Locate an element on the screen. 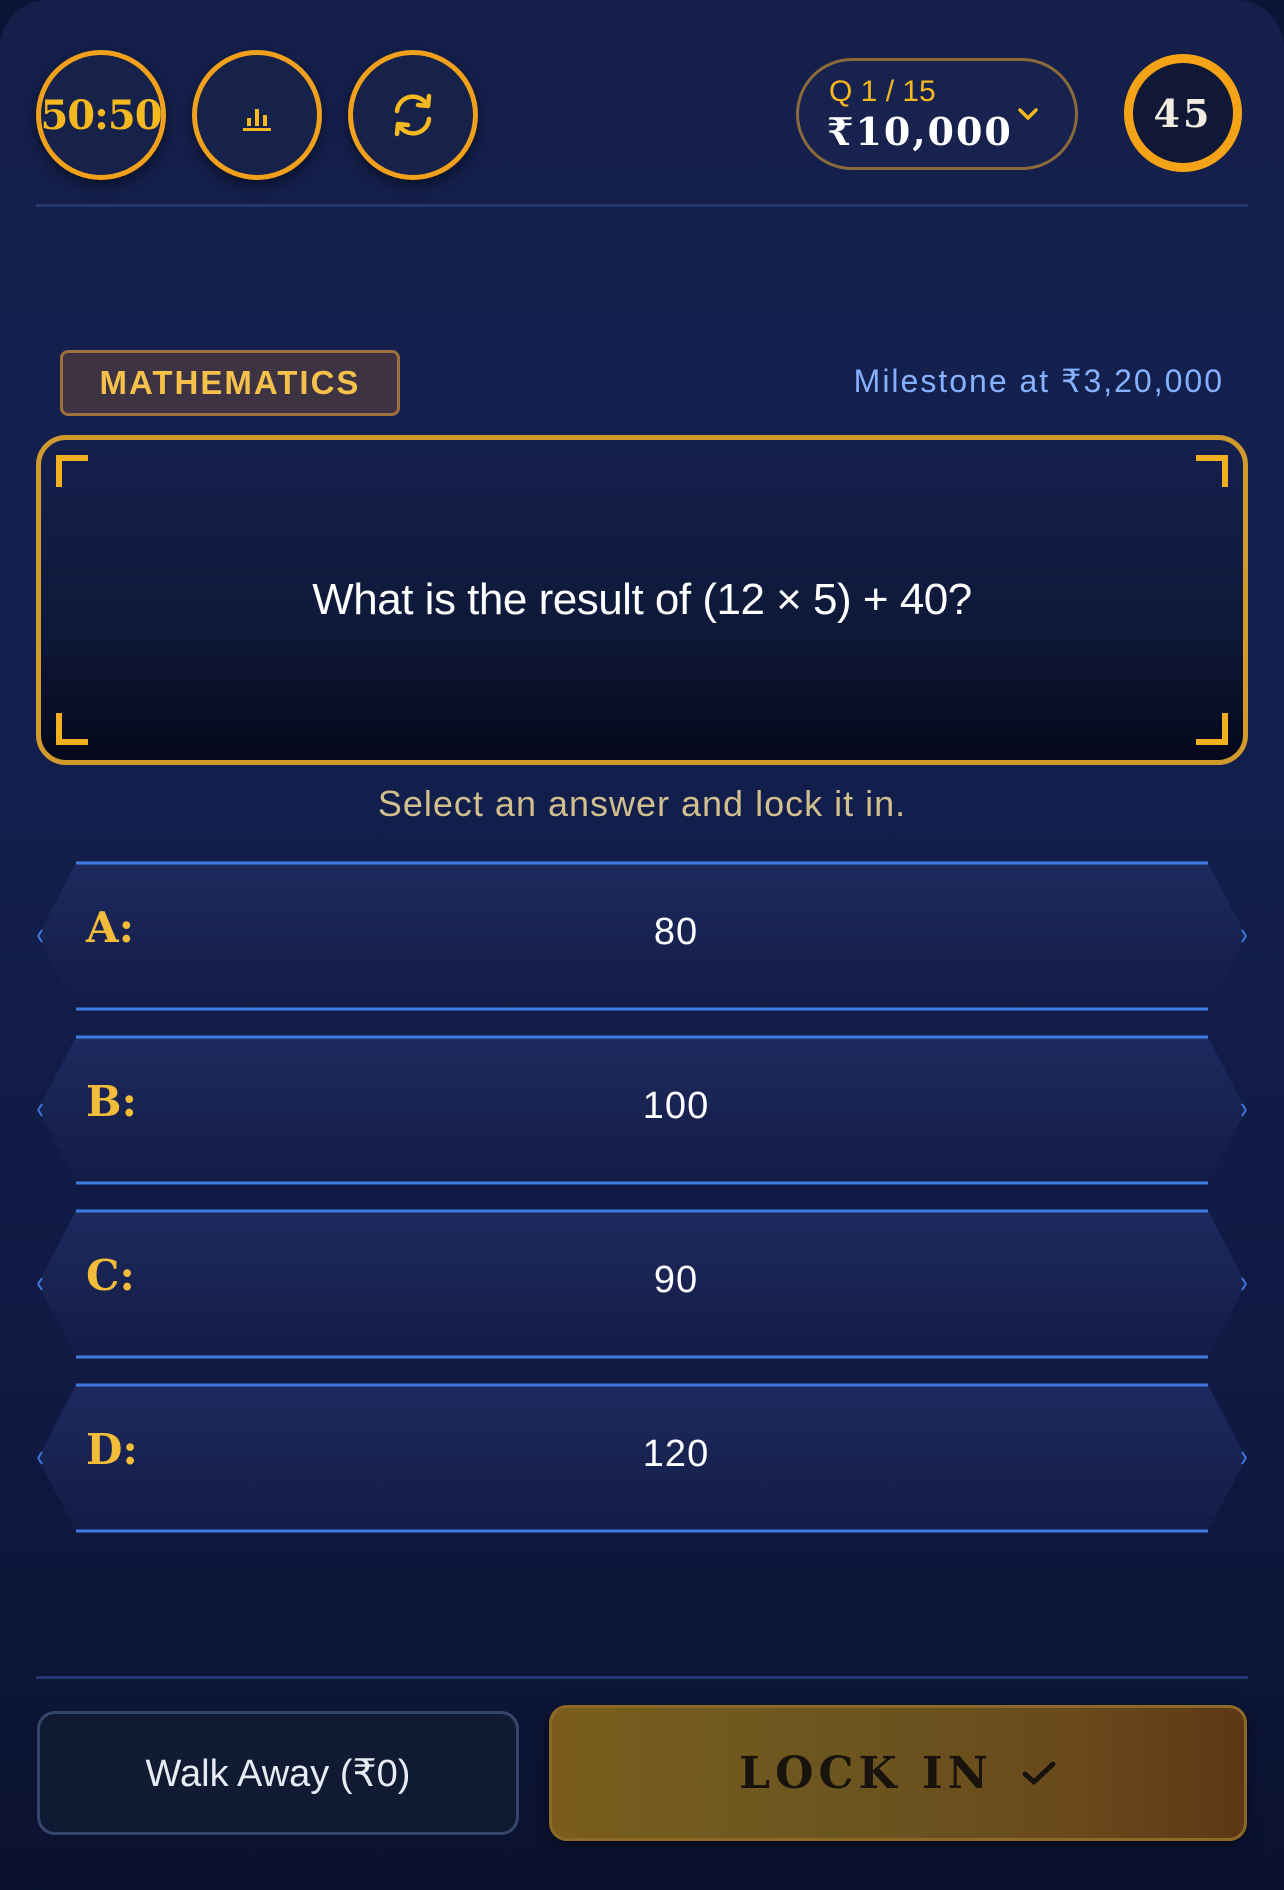  answer-value: 90 is located at coordinates (676, 1280).